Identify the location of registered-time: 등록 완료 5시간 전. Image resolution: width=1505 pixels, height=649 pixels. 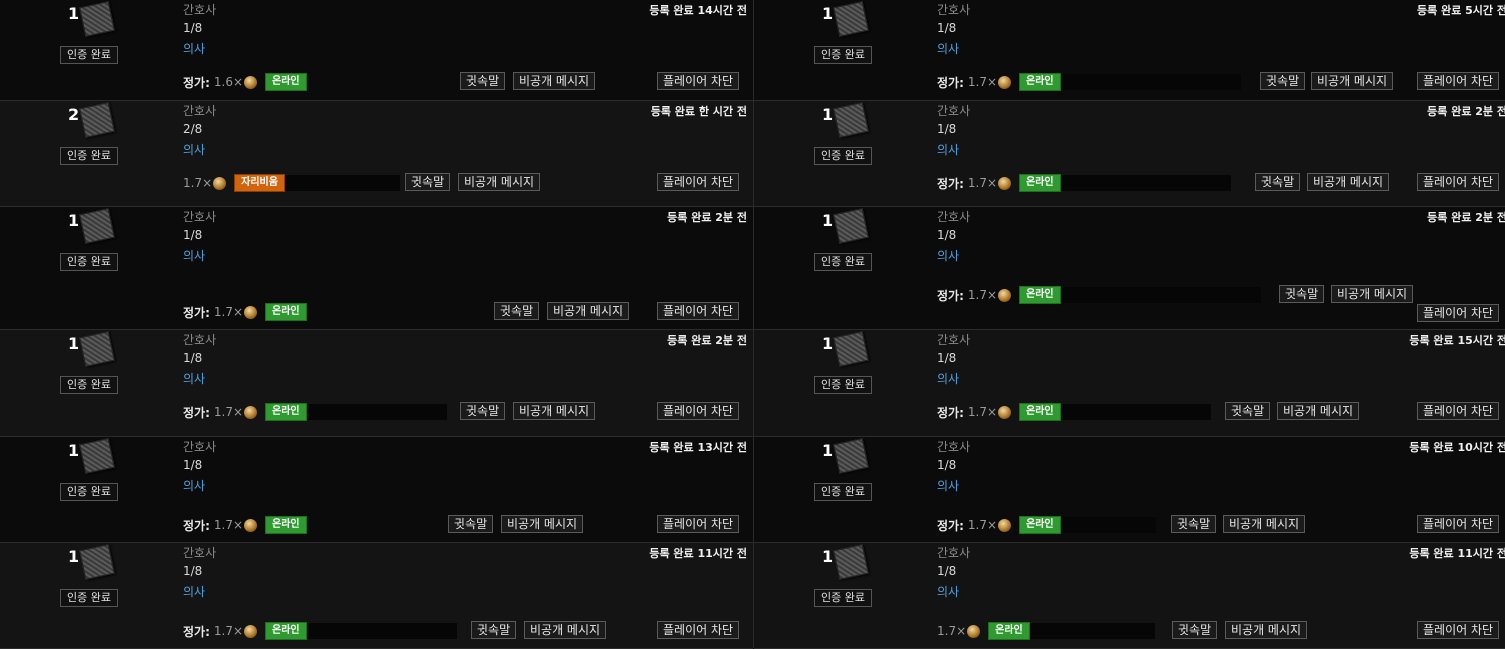
(1461, 10).